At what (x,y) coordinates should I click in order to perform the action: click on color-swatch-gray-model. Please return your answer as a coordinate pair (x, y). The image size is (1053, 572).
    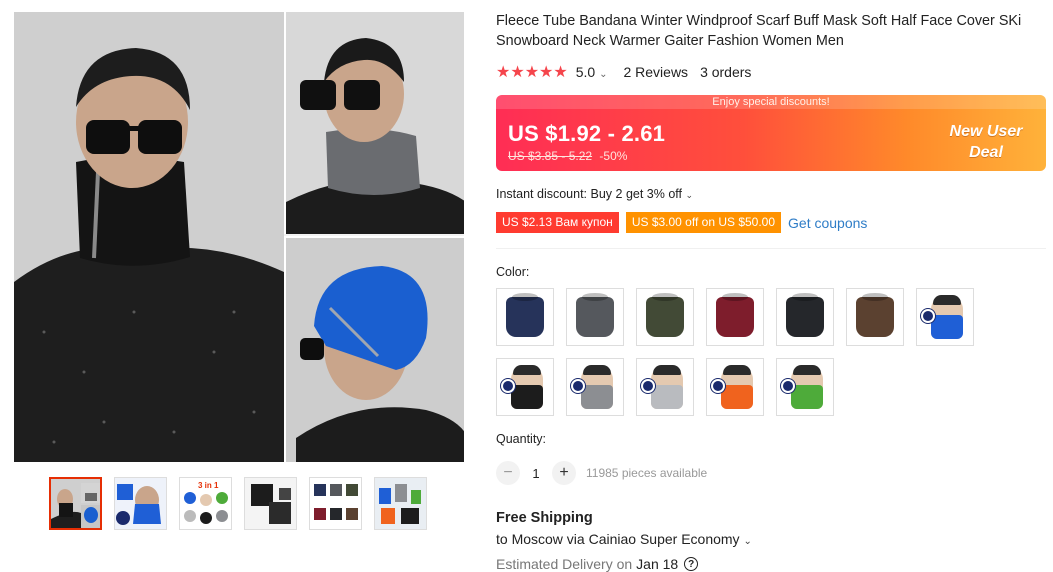
    Looking at the image, I should click on (595, 387).